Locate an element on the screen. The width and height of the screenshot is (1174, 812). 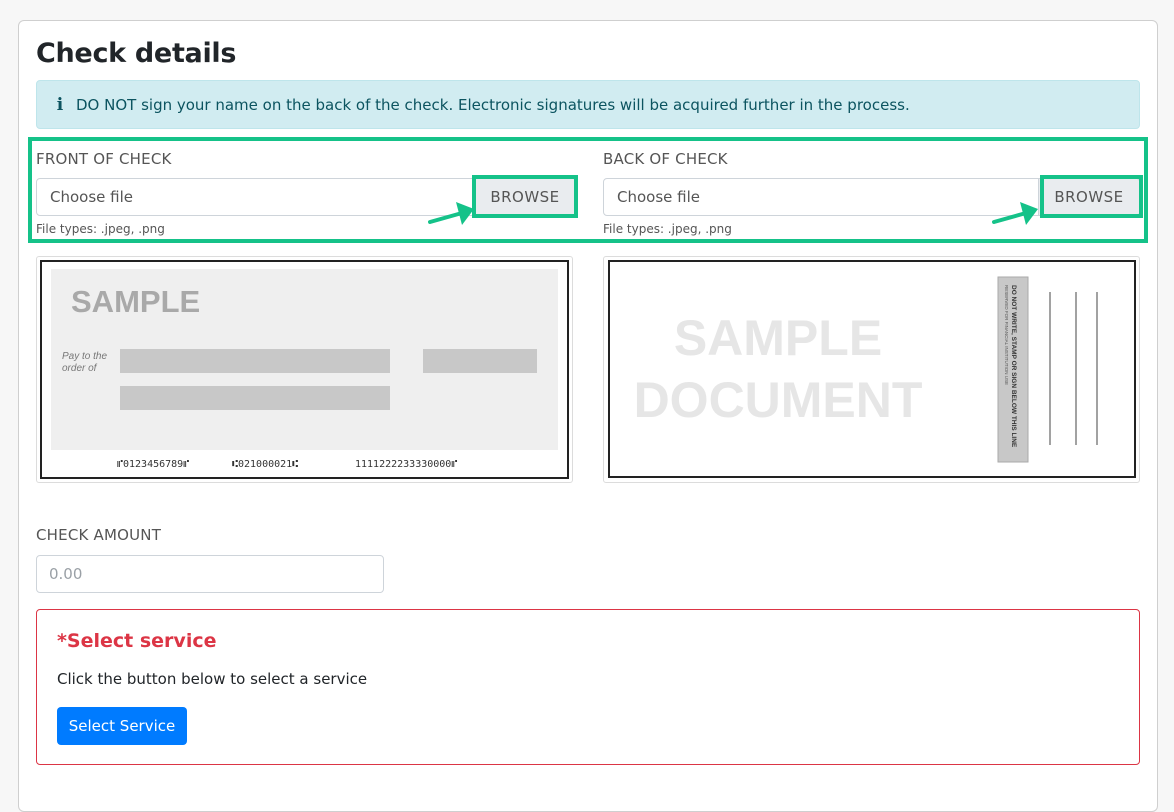
front-check-label: FRONT OF CHECK is located at coordinates (104, 159).